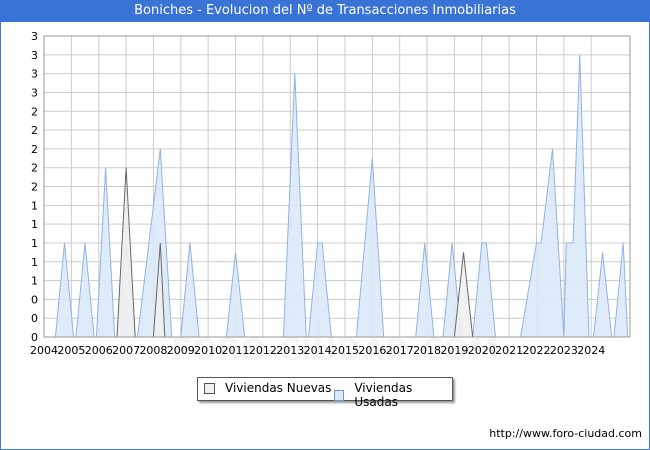 Image resolution: width=650 pixels, height=450 pixels. I want to click on x-tick-label: 2009, so click(181, 350).